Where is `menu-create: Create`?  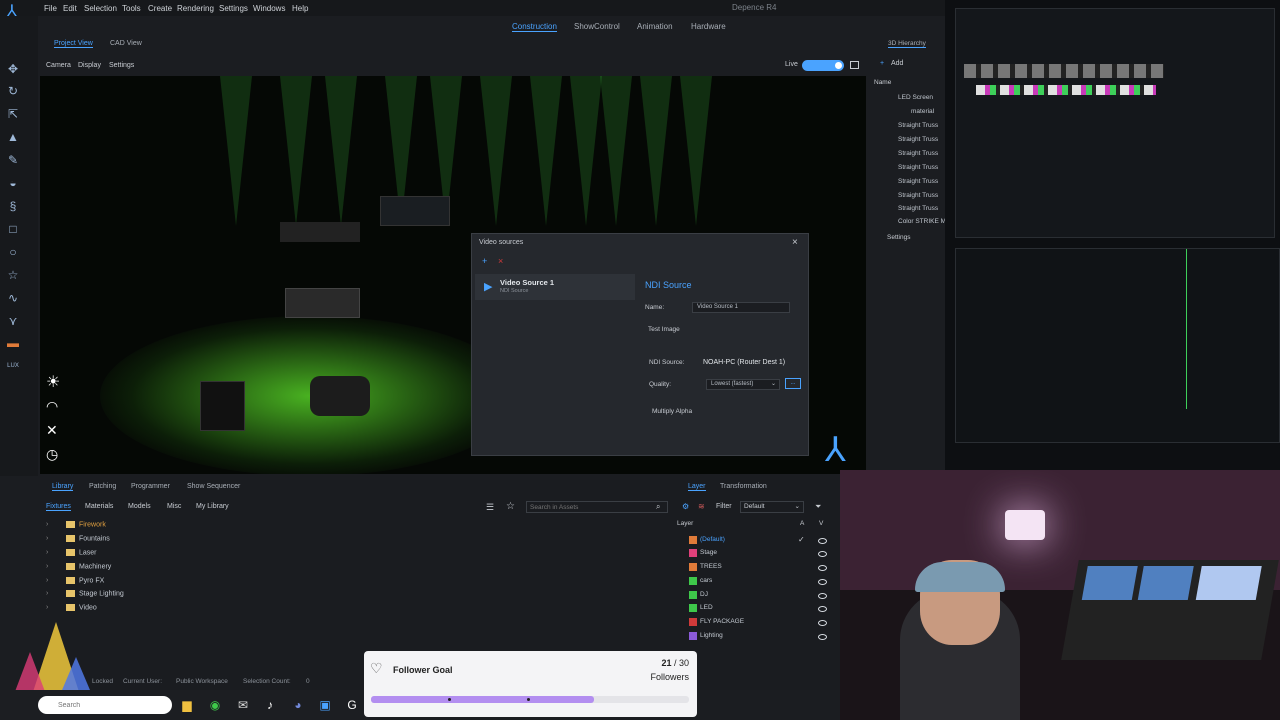 menu-create: Create is located at coordinates (160, 8).